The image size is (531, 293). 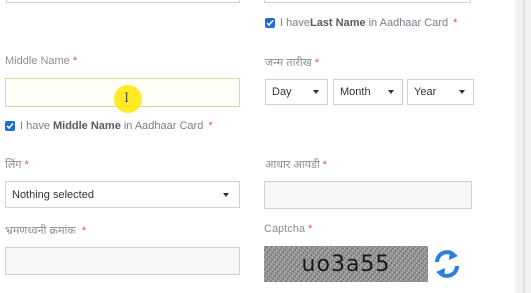 What do you see at coordinates (337, 23) in the screenshot?
I see `checkbox-bold-text: Last Name` at bounding box center [337, 23].